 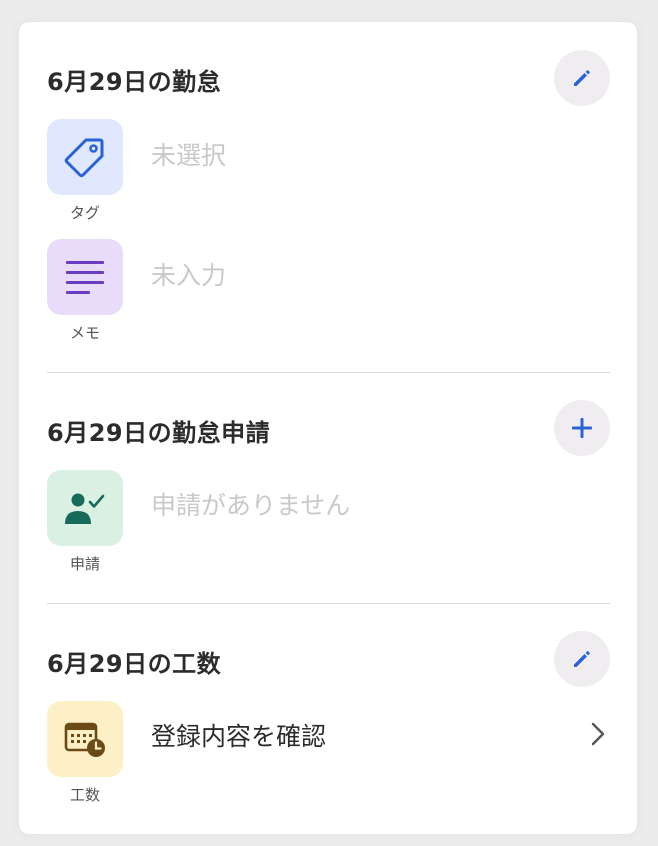 I want to click on person-check-icon, so click(x=85, y=508).